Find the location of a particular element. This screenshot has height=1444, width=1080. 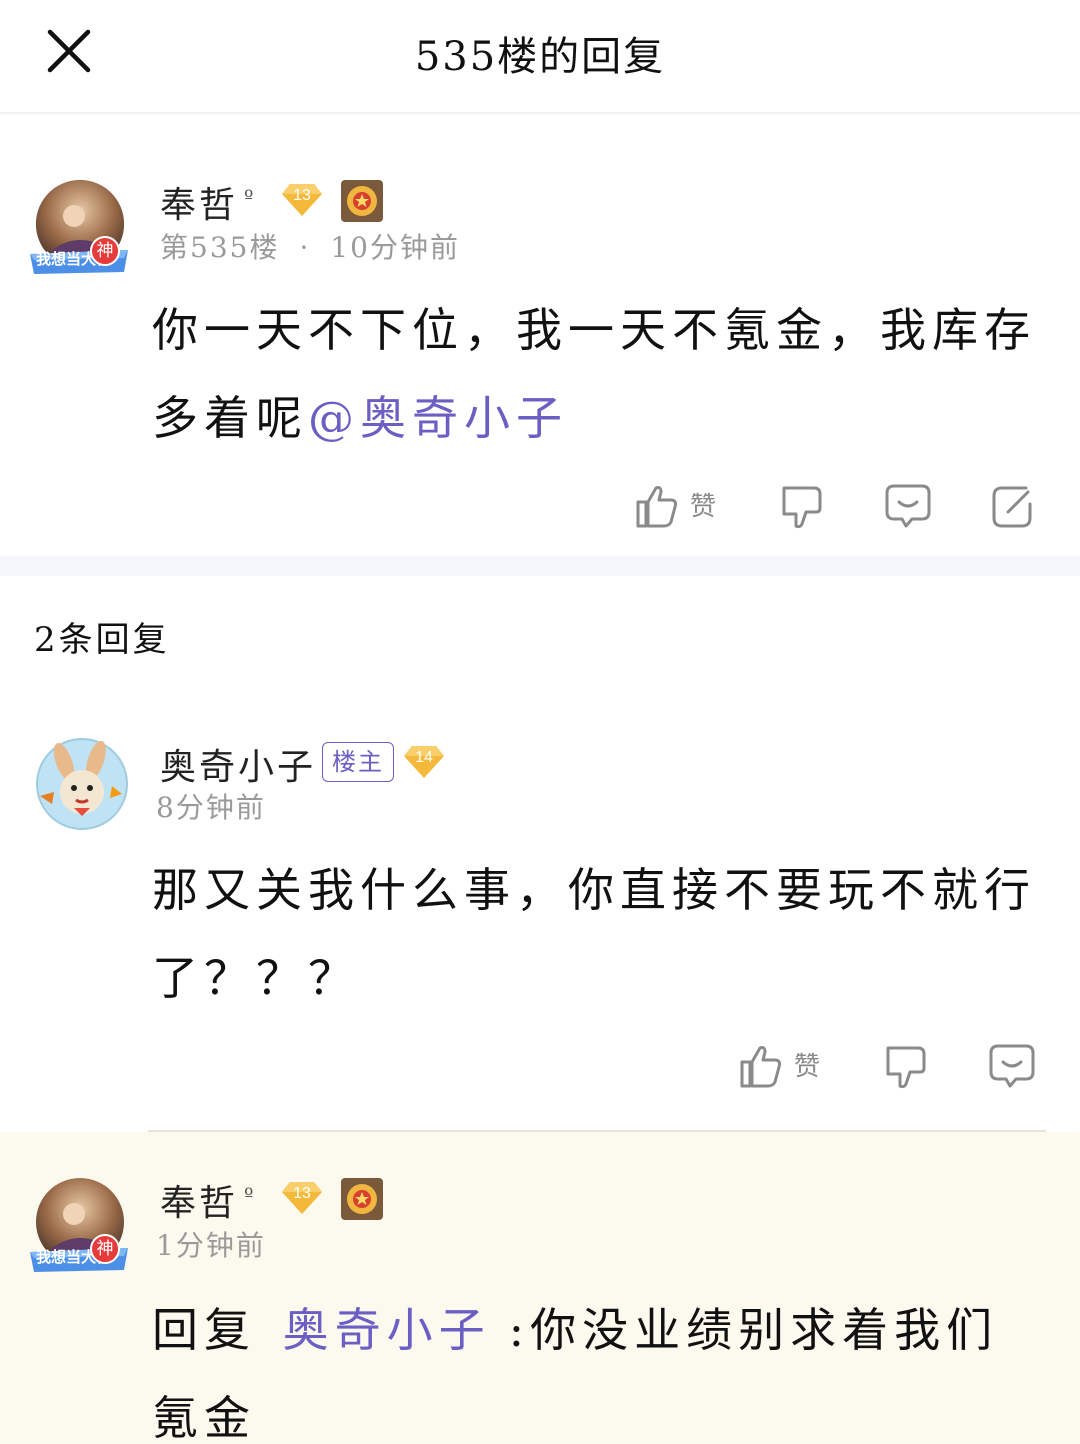

post-time: 10分钟前 is located at coordinates (395, 247).